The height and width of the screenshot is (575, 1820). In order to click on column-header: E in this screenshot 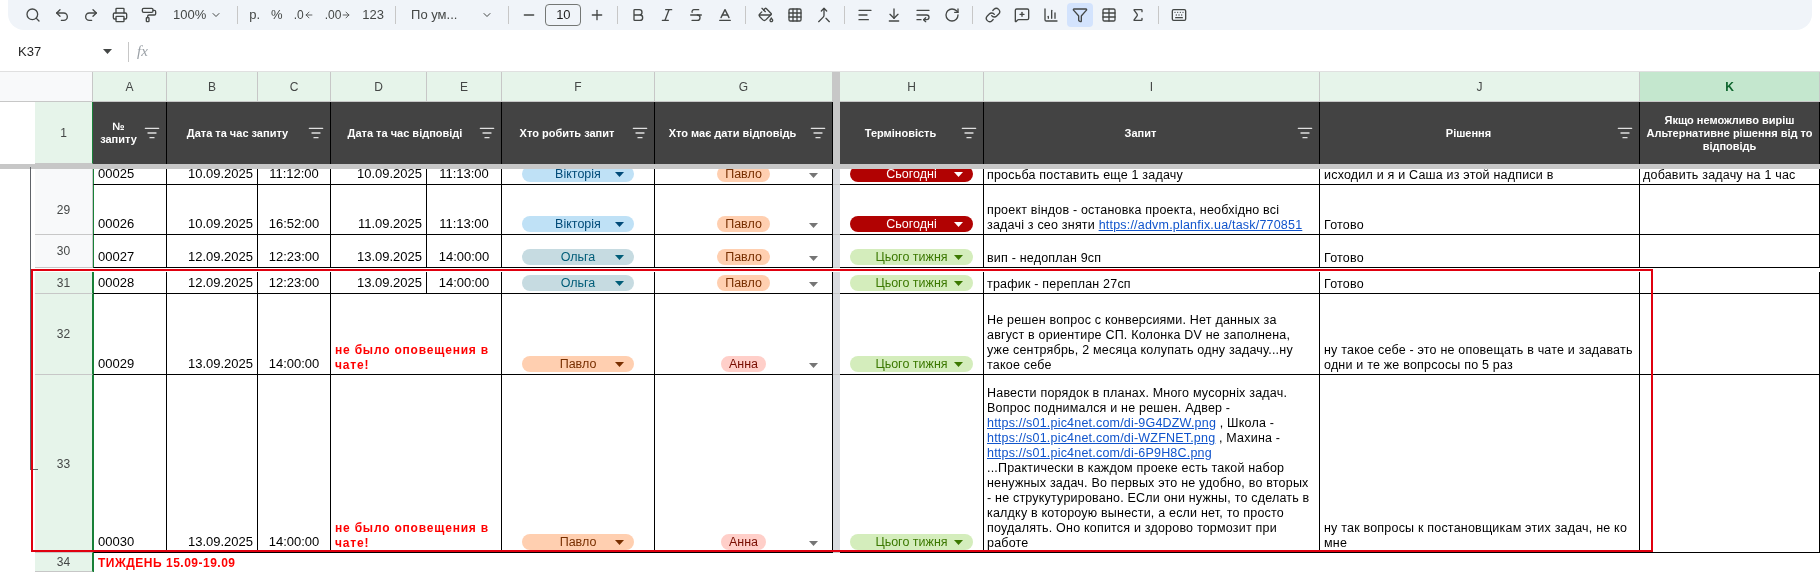, I will do `click(464, 87)`.